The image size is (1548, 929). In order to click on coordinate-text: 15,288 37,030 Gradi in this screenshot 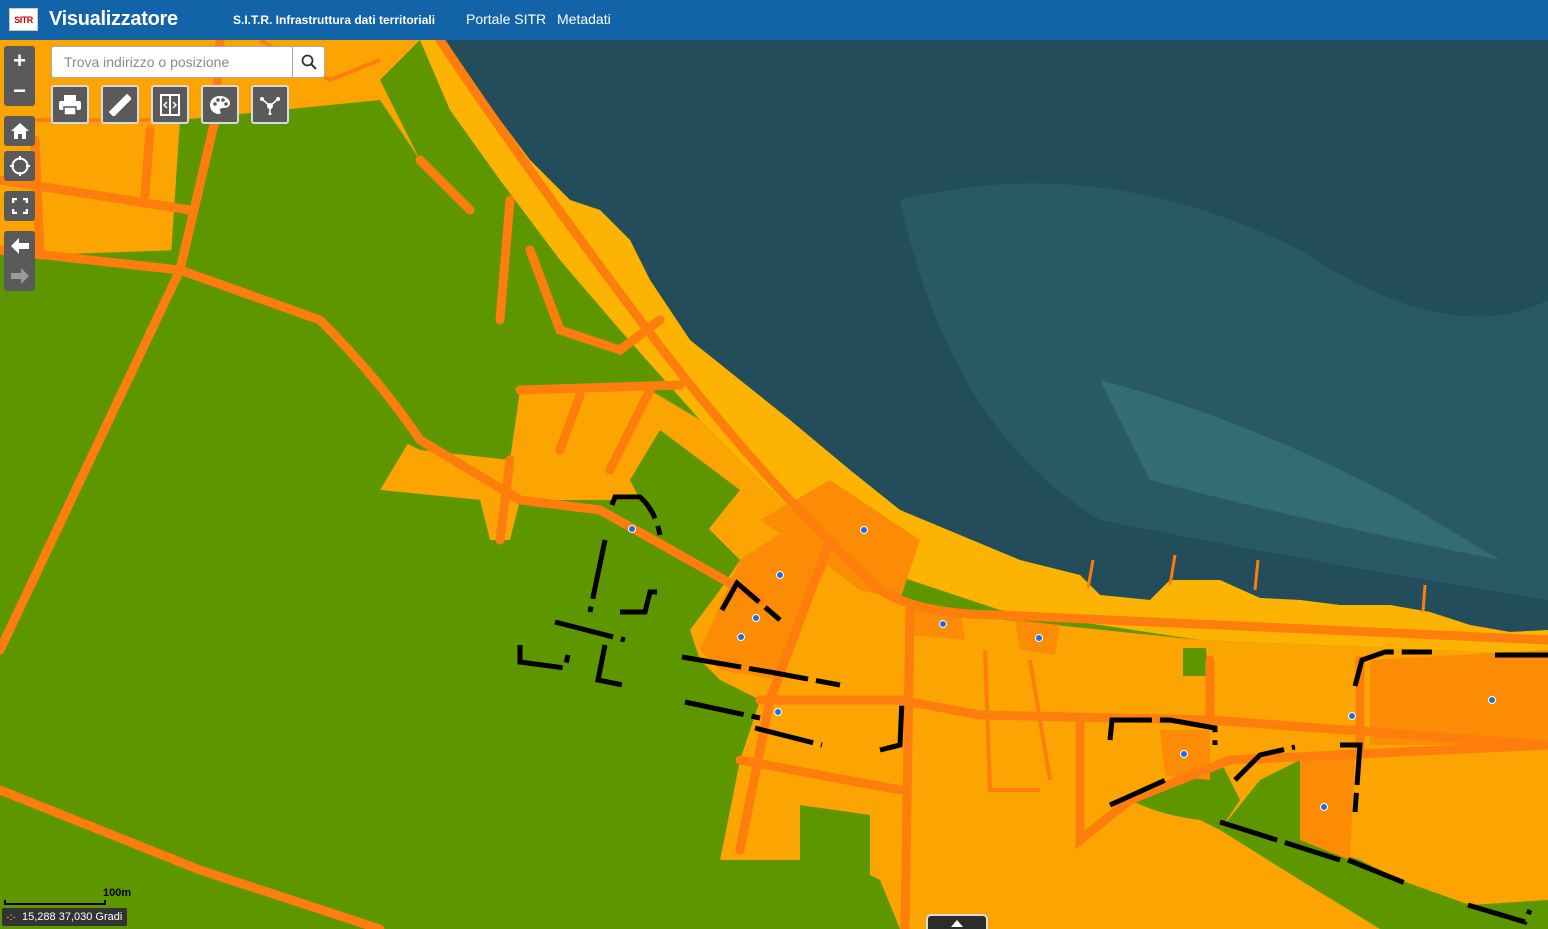, I will do `click(72, 917)`.